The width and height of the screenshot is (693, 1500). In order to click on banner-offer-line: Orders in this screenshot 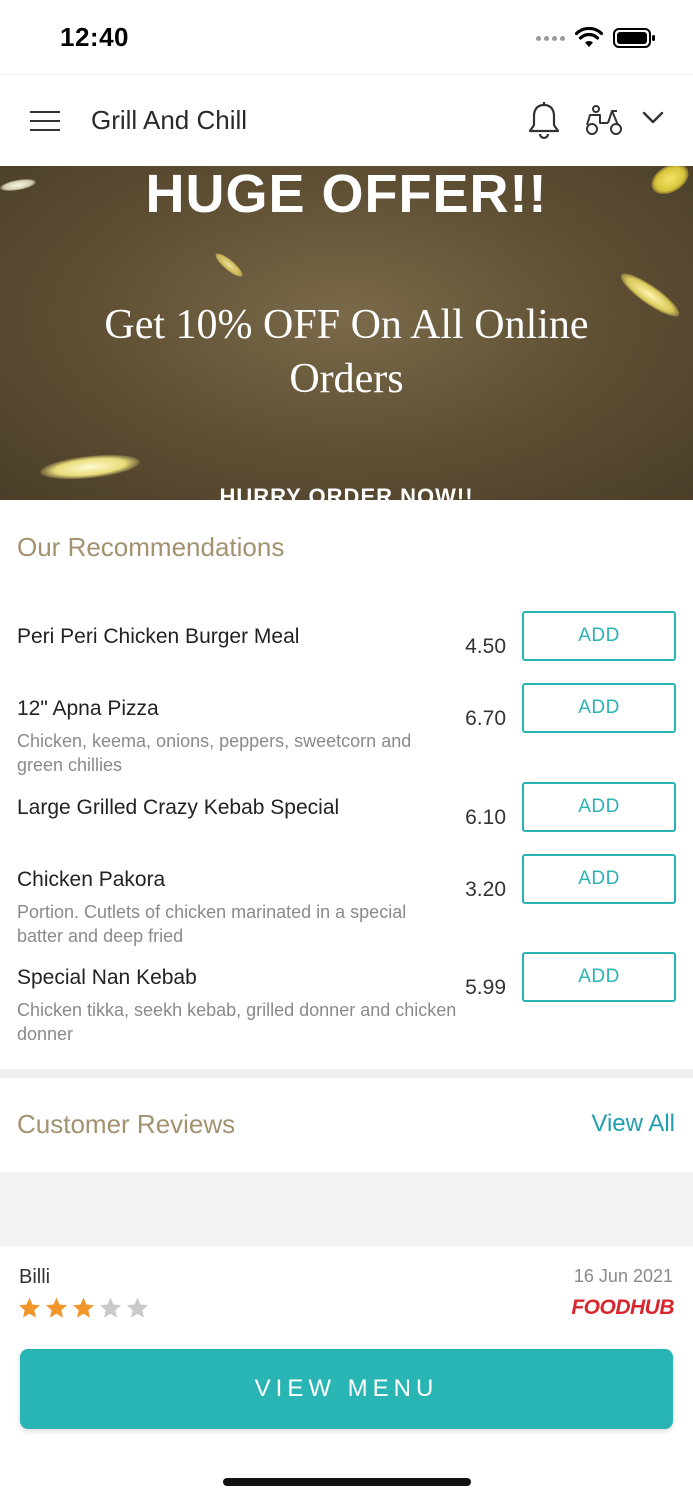, I will do `click(346, 379)`.